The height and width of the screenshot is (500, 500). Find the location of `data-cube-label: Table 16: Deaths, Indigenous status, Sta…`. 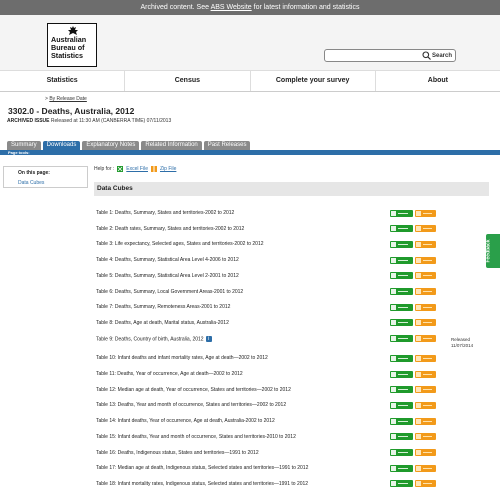

data-cube-label: Table 16: Deaths, Indigenous status, Sta… is located at coordinates (177, 452).